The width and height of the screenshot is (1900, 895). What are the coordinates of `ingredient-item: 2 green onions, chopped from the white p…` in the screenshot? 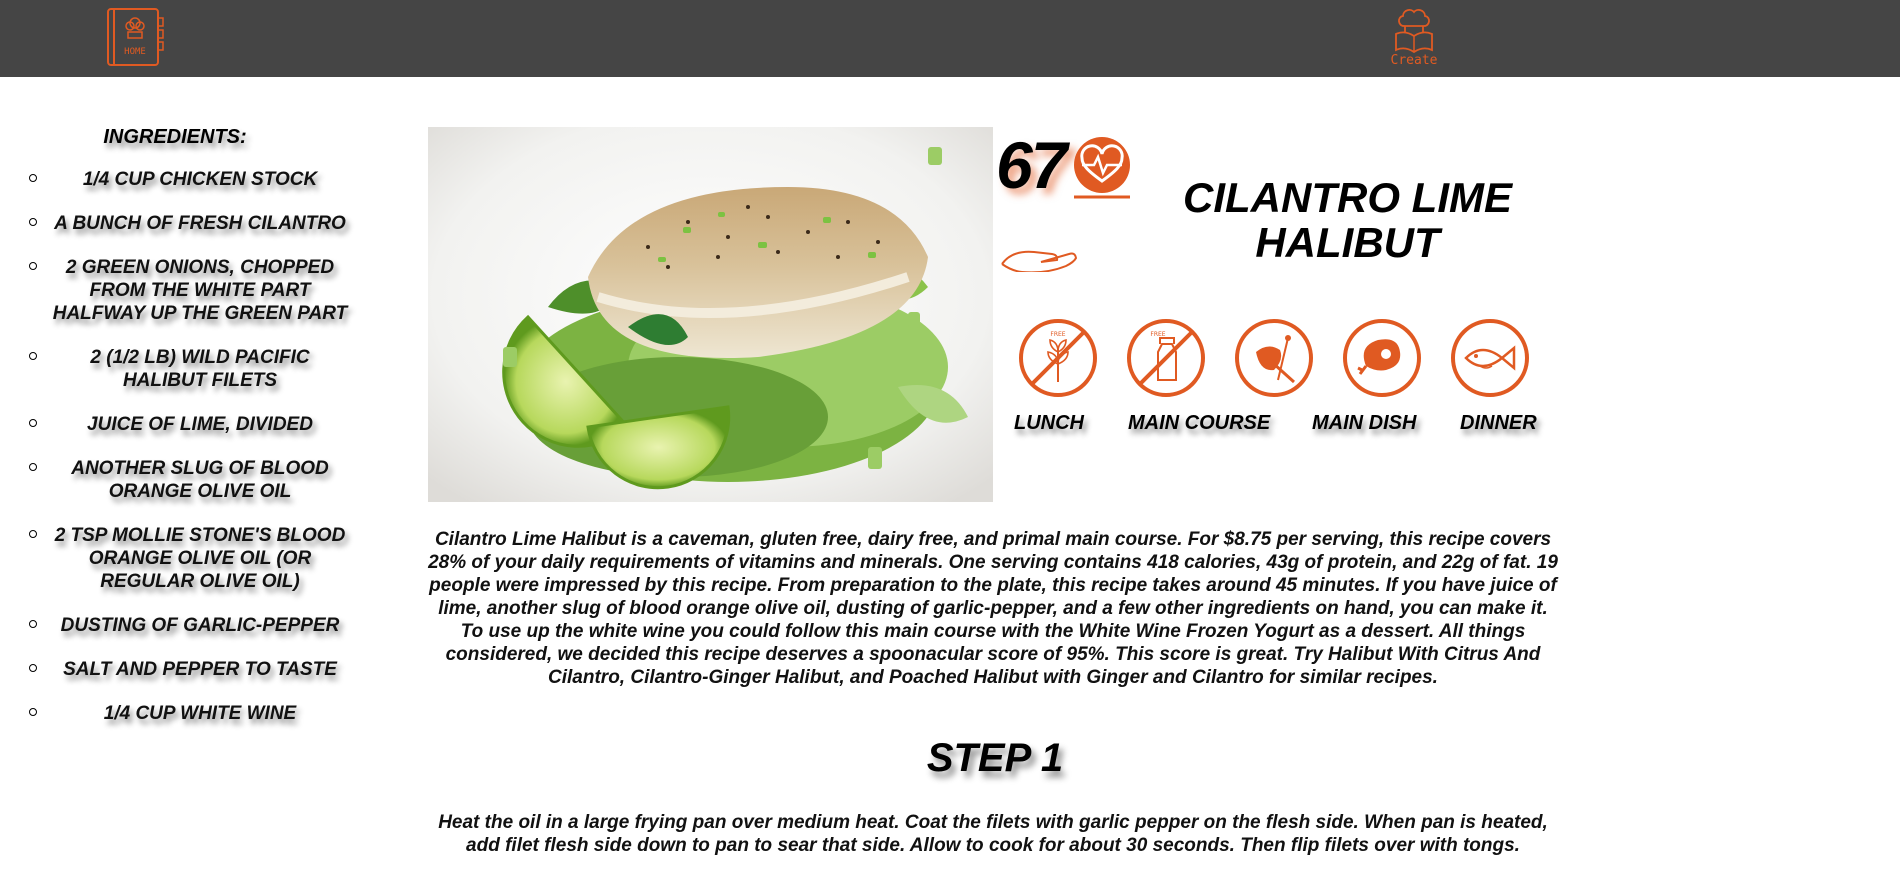 It's located at (180, 290).